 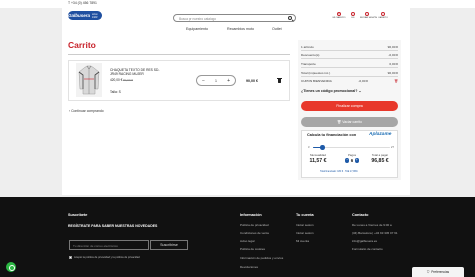 What do you see at coordinates (78, 215) in the screenshot?
I see `footer-heading-subscribe: Suscríbete` at bounding box center [78, 215].